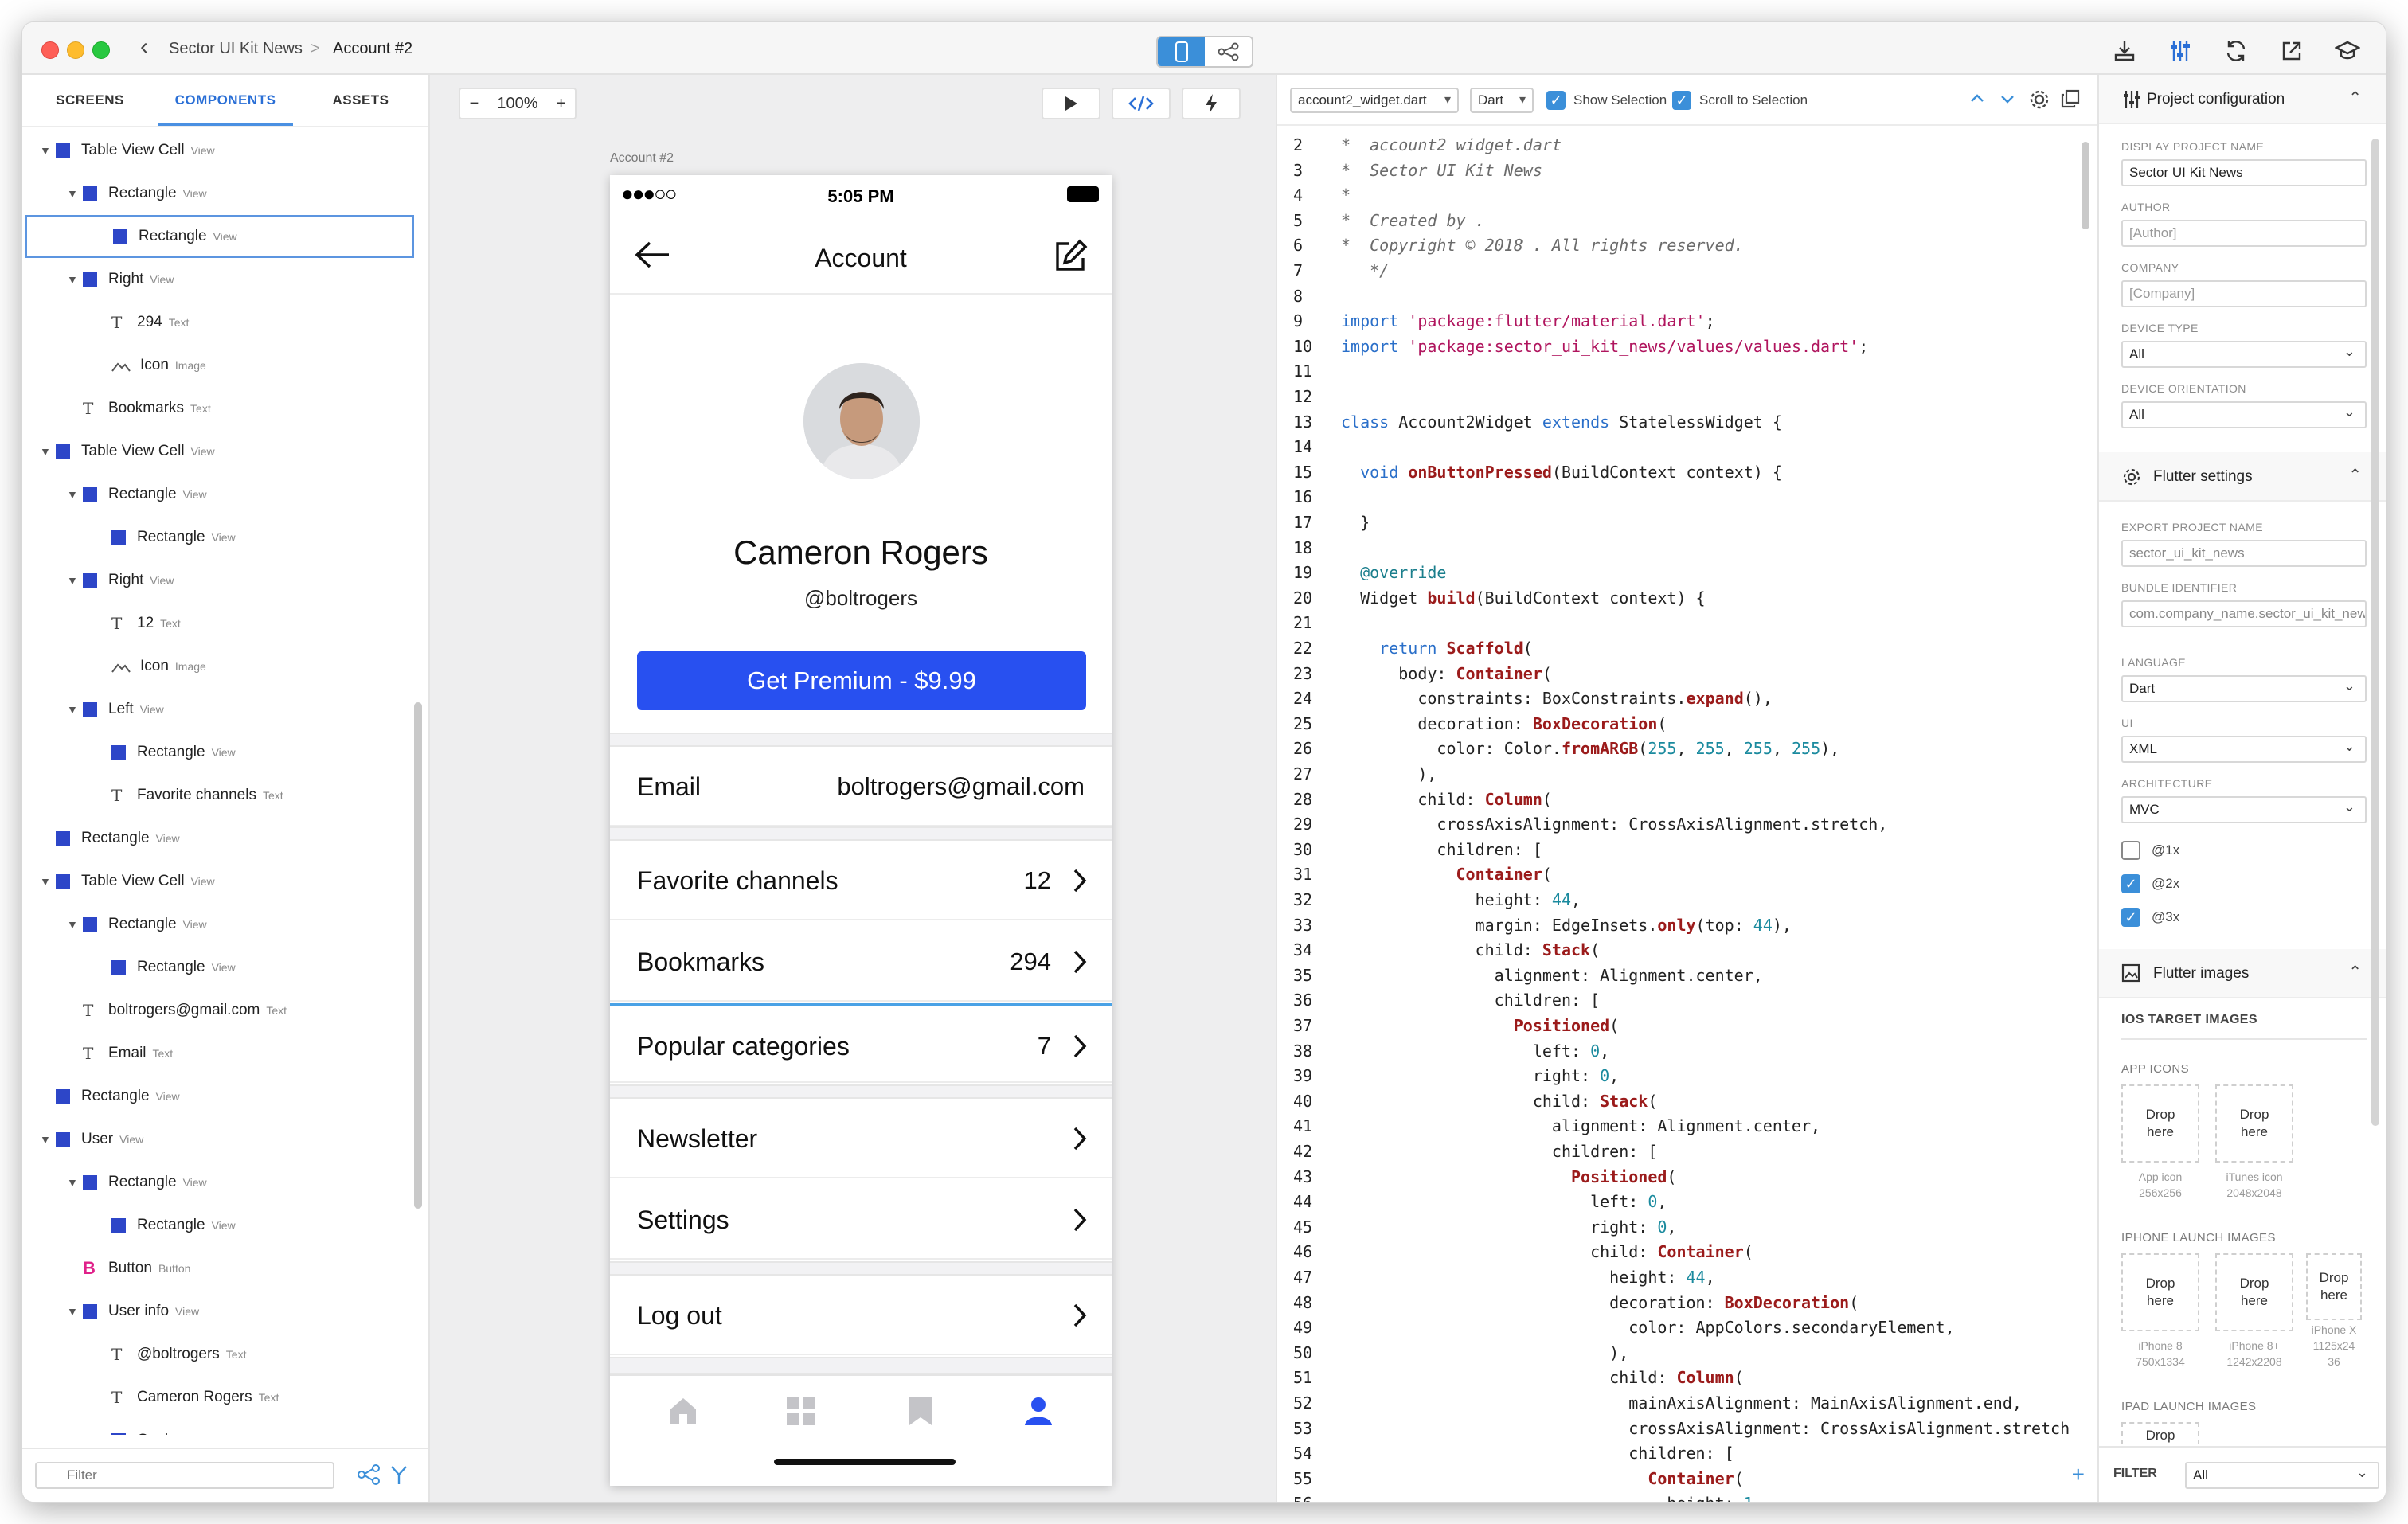 This screenshot has height=1524, width=2408. Describe the element at coordinates (2039, 99) in the screenshot. I see `gear-icon` at that location.